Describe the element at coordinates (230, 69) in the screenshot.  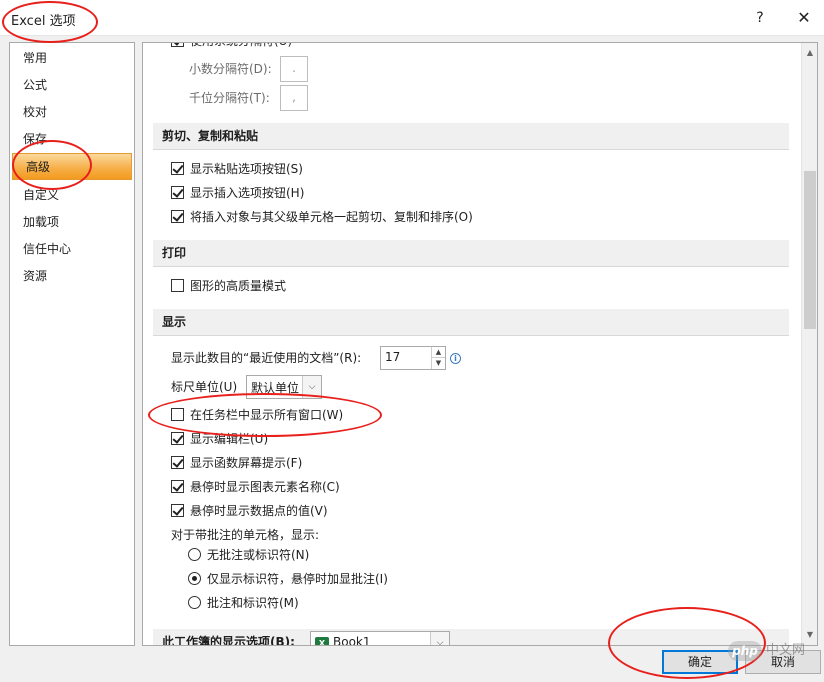
I see `decimal-separator-label: 小数分隔符(D):` at that location.